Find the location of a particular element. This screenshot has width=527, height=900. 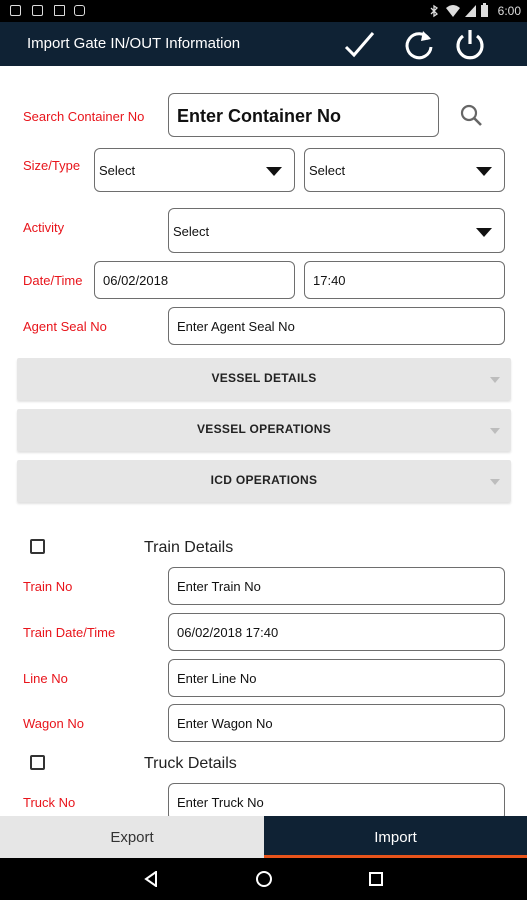

time-value: 17:40 is located at coordinates (329, 280).